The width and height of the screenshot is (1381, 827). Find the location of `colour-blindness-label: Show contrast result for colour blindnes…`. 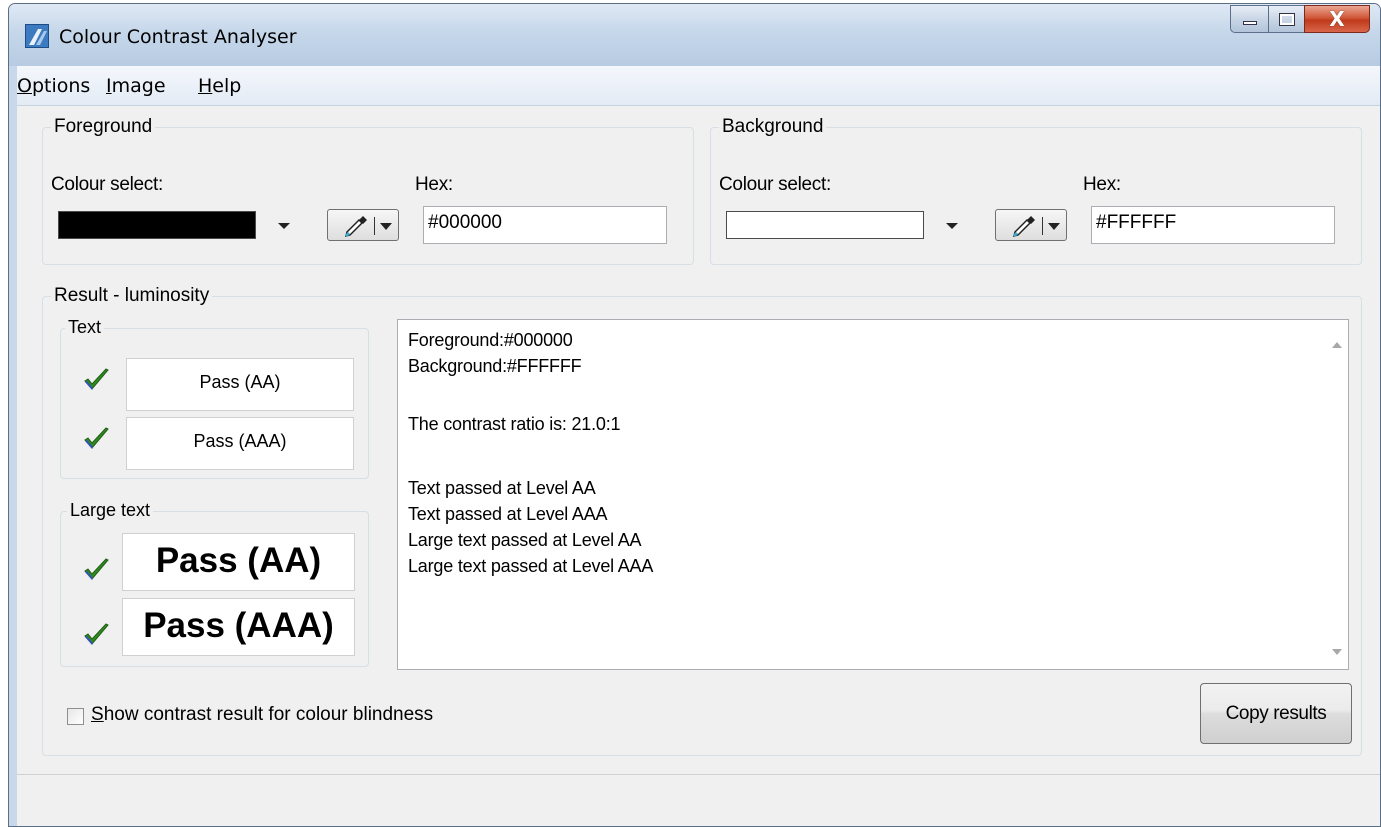

colour-blindness-label: Show contrast result for colour blindnes… is located at coordinates (262, 715).